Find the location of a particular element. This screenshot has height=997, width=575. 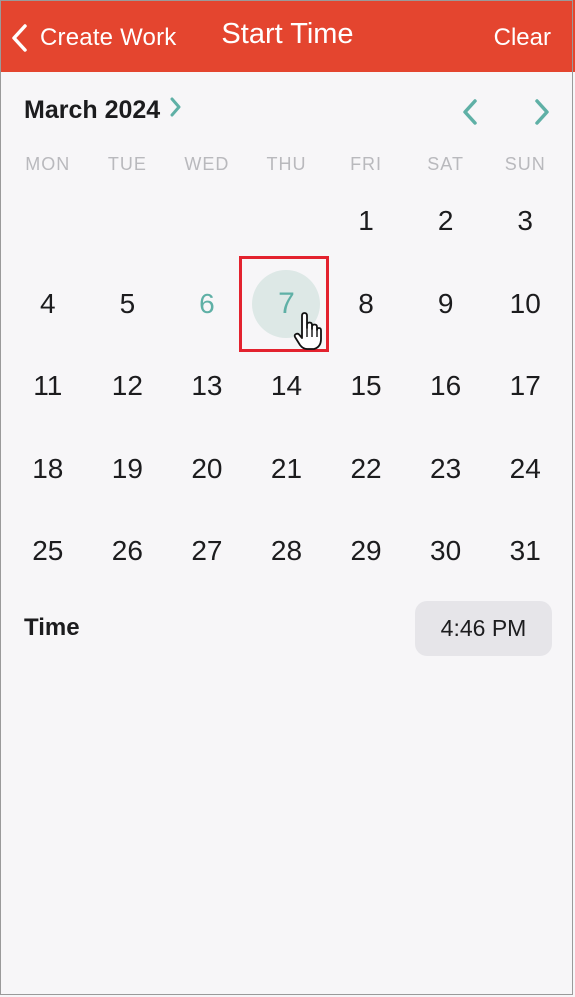

day-number: 28 is located at coordinates (286, 551).